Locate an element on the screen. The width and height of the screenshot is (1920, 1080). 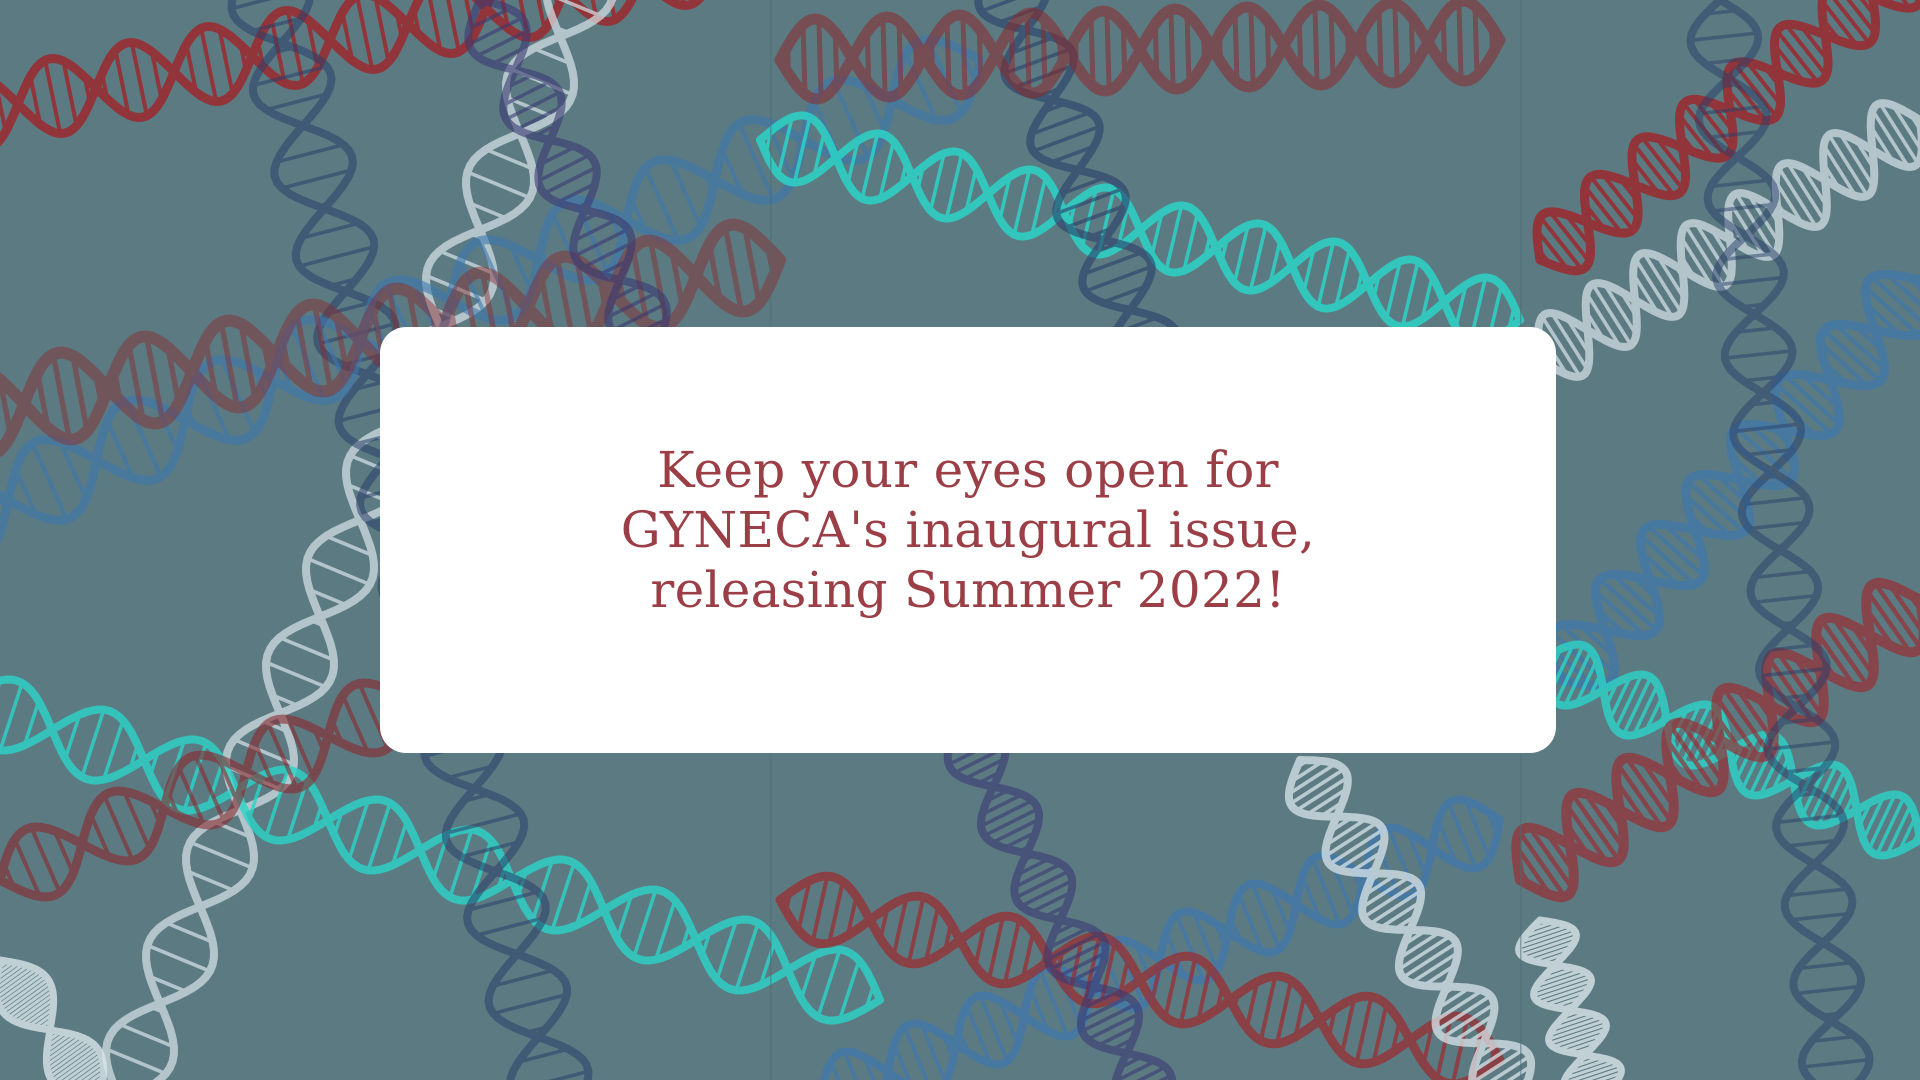
announcement-line-1: Keep your eyes open for is located at coordinates (968, 470).